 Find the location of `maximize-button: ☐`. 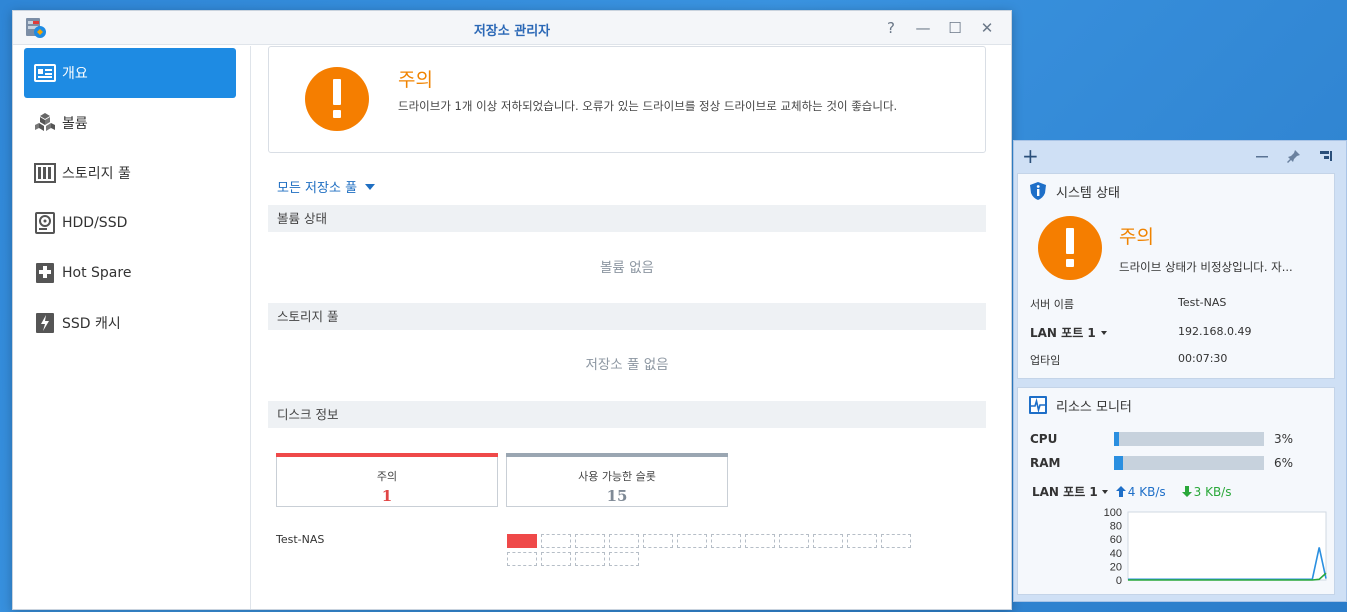

maximize-button: ☐ is located at coordinates (955, 28).